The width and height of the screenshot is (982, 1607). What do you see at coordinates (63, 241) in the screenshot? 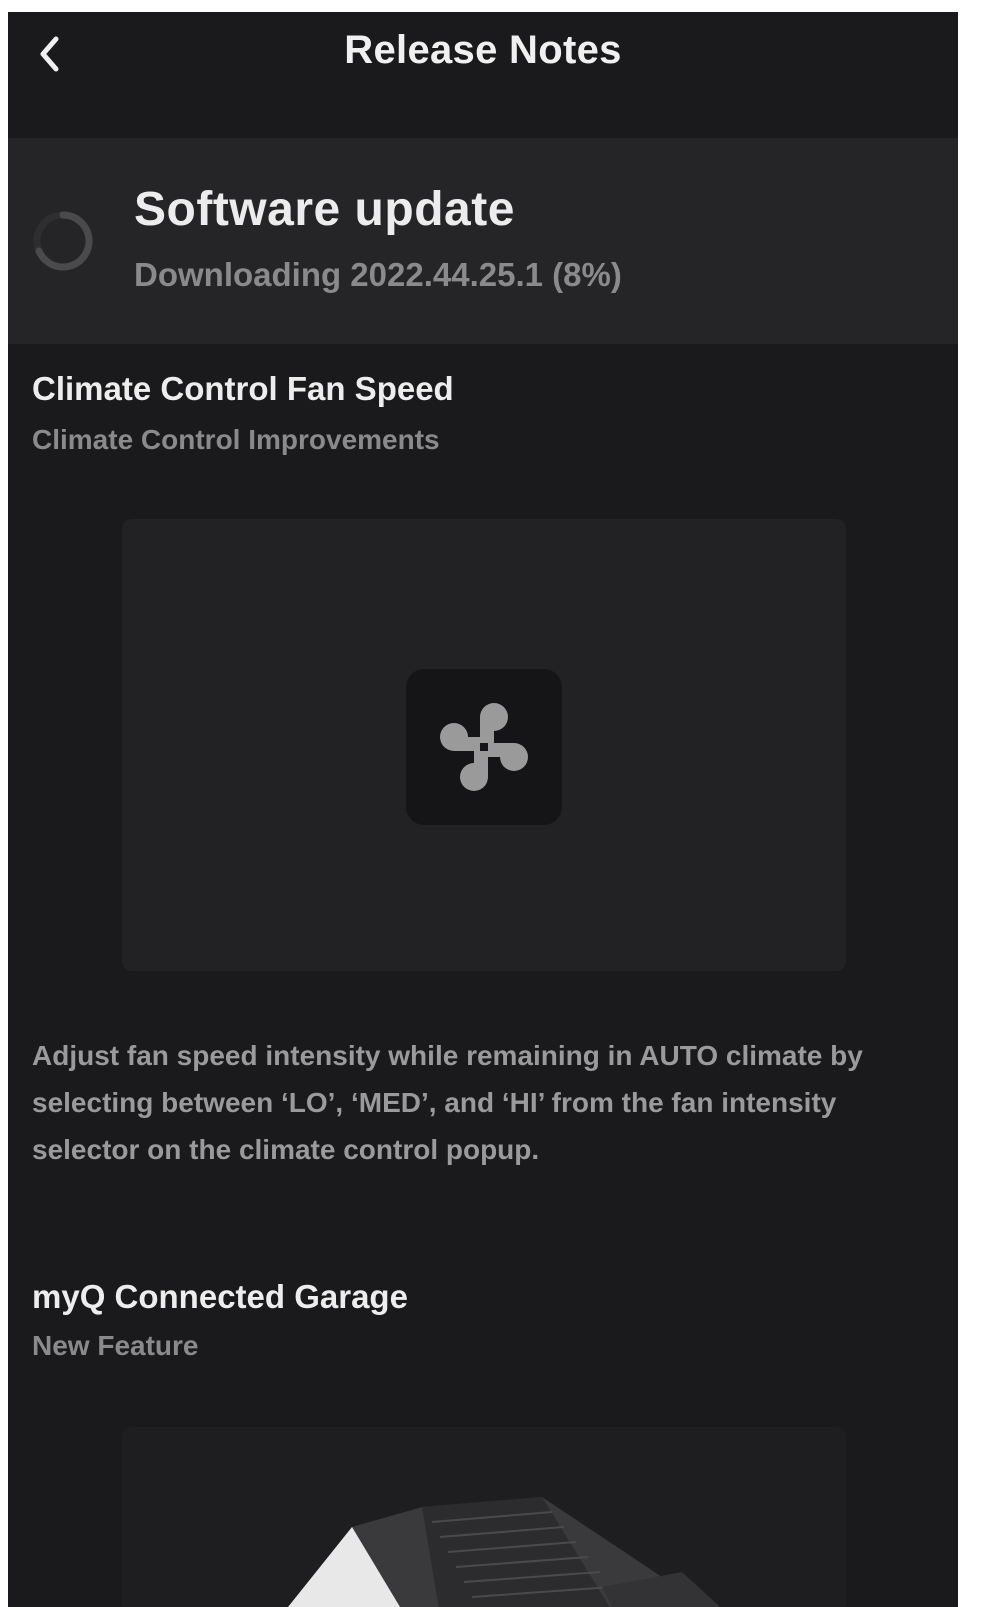
I see `loading-spinner-icon` at bounding box center [63, 241].